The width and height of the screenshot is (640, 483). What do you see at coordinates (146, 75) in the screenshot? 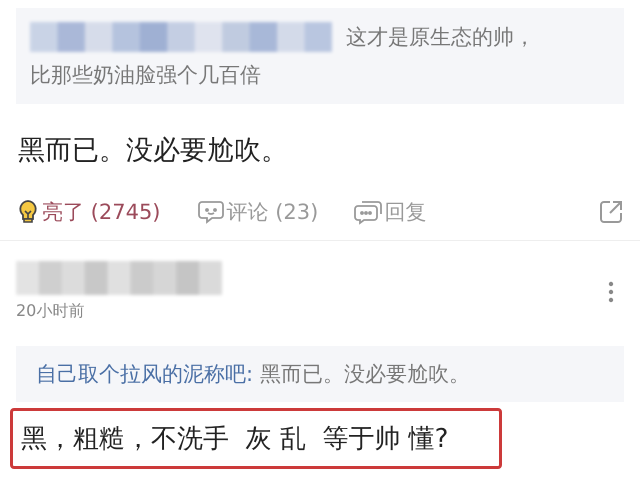
I see `quote-text: 比那些奶油脸强个几百倍` at bounding box center [146, 75].